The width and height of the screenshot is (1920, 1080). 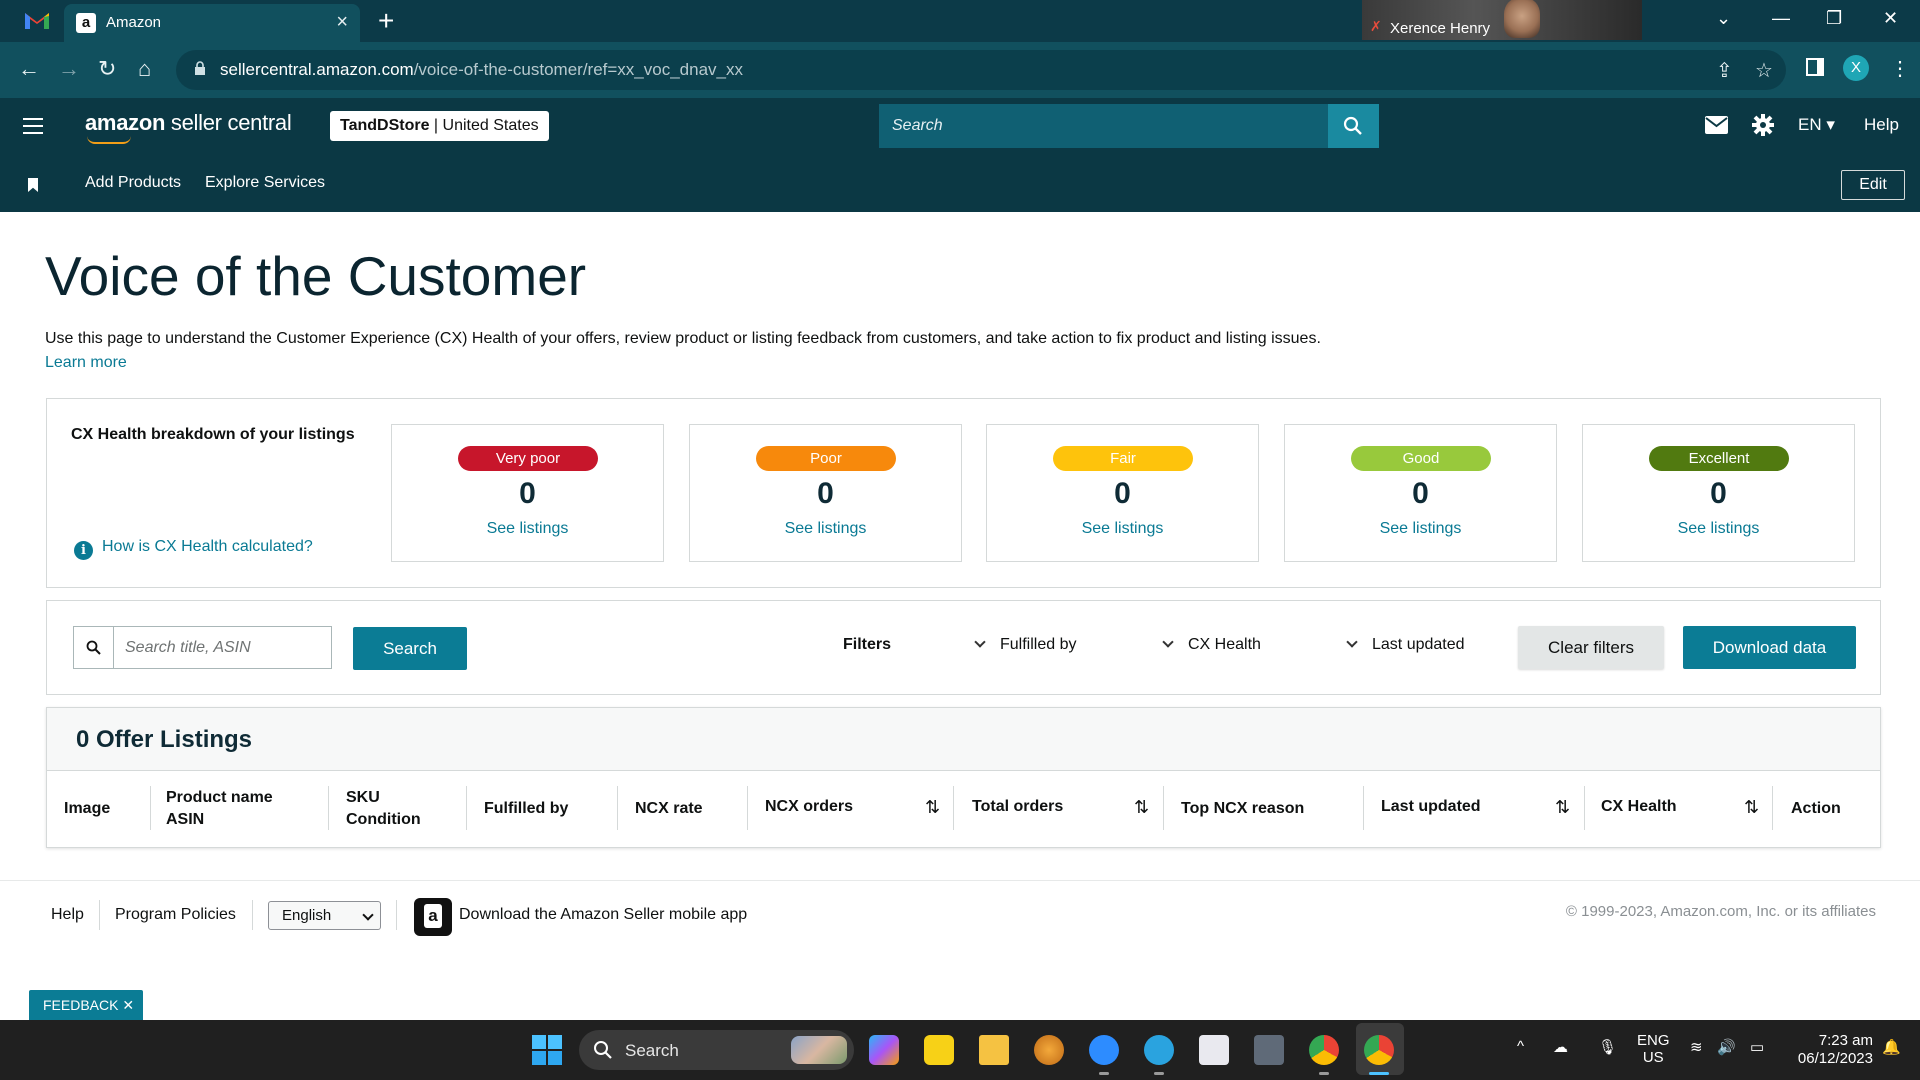 What do you see at coordinates (1243, 808) in the screenshot?
I see `col-top-ncx-reason: Top NCX reason` at bounding box center [1243, 808].